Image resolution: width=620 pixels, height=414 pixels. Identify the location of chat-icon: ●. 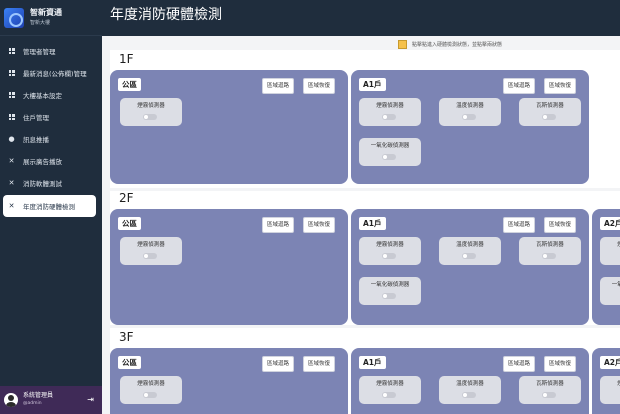
(11, 139).